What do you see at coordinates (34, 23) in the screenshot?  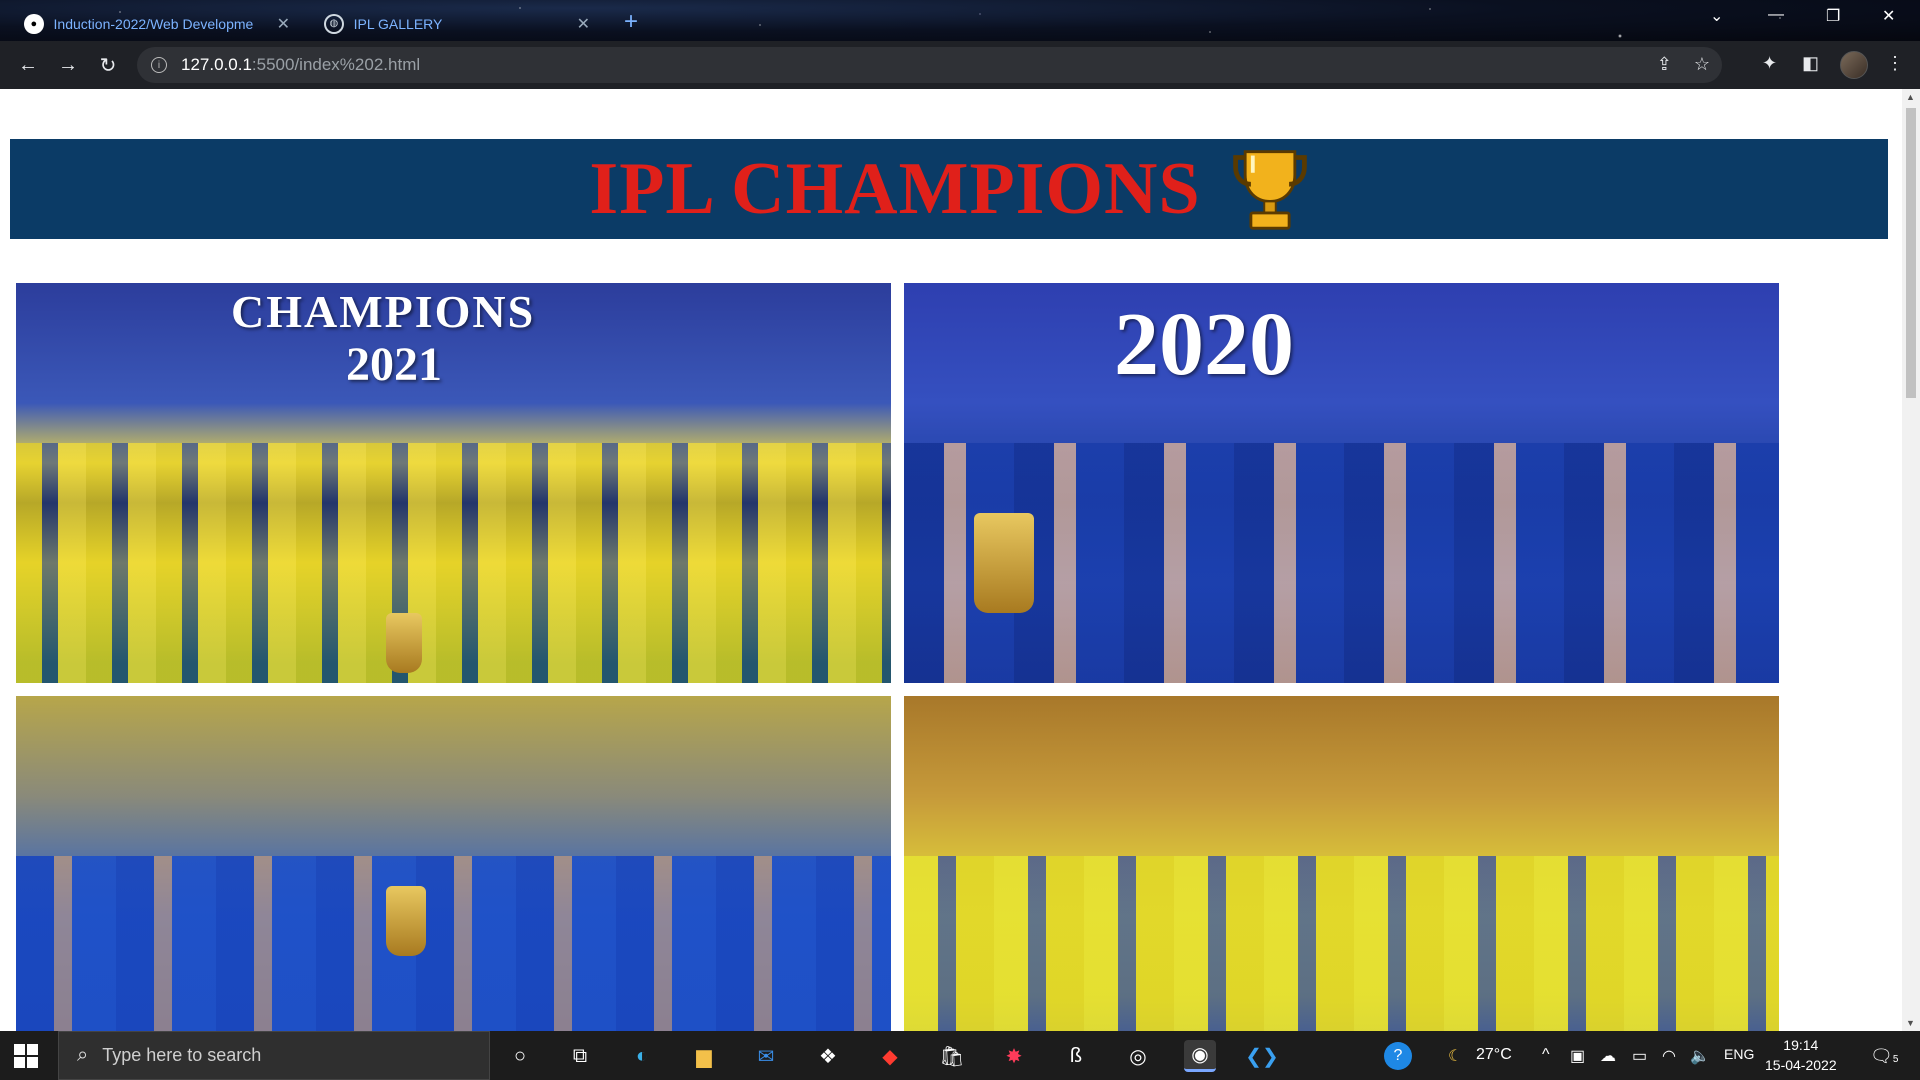 I see `github-icon: ●` at bounding box center [34, 23].